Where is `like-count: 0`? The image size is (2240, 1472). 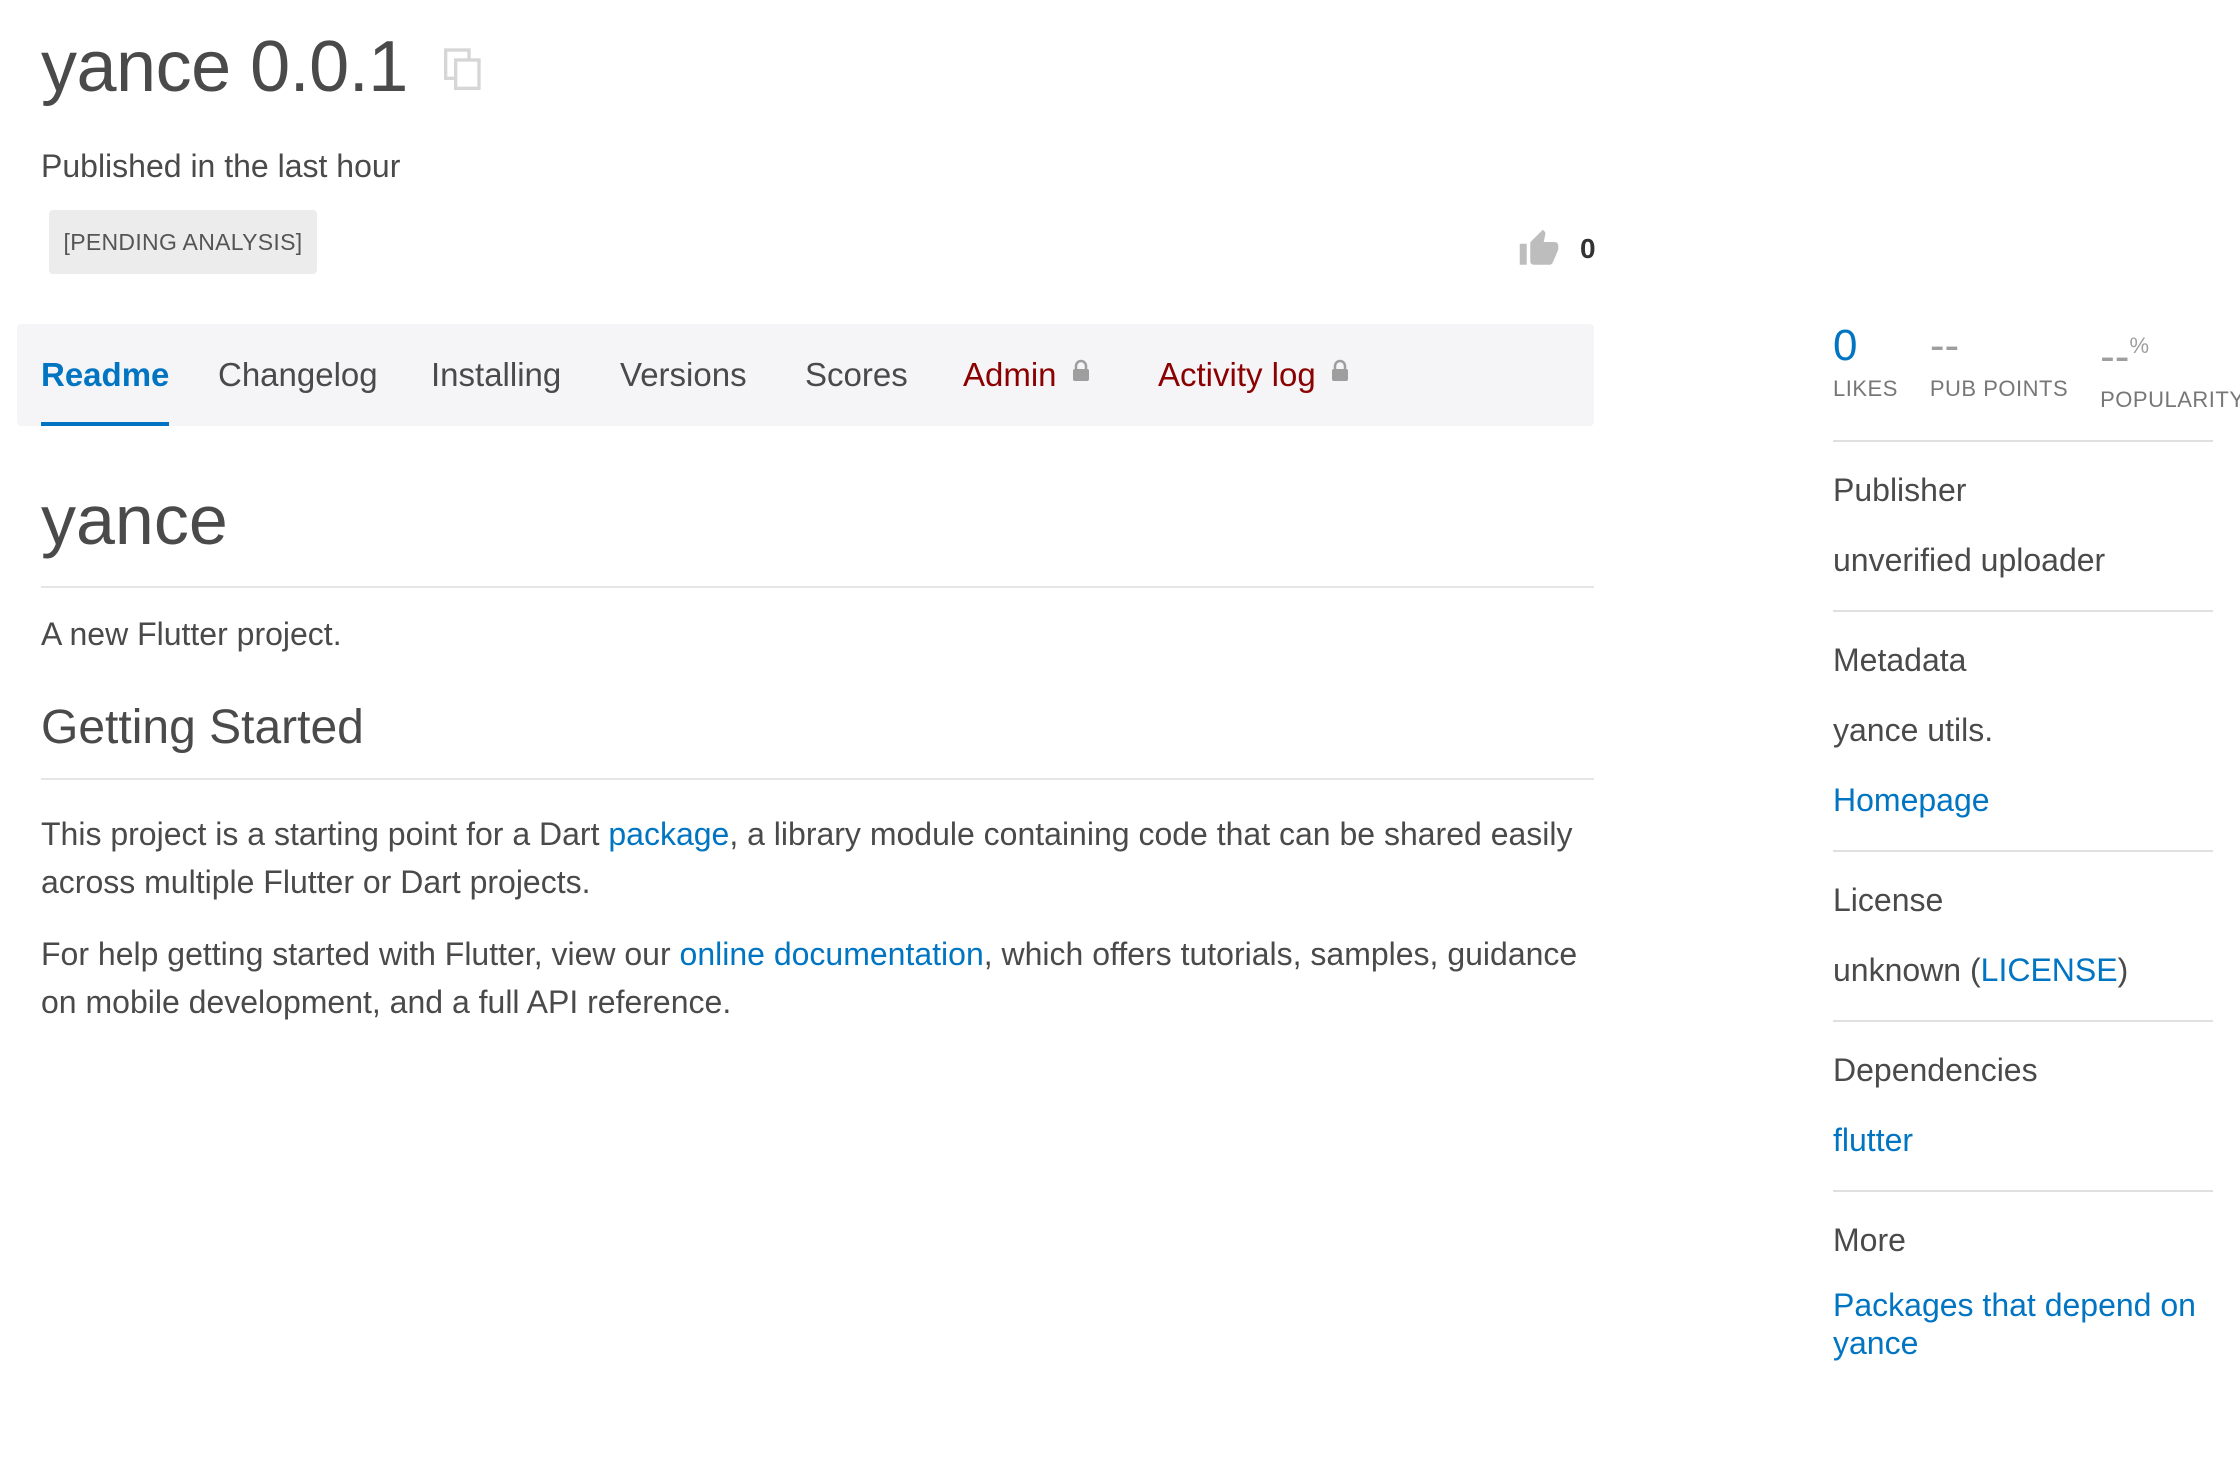
like-count: 0 is located at coordinates (1588, 248).